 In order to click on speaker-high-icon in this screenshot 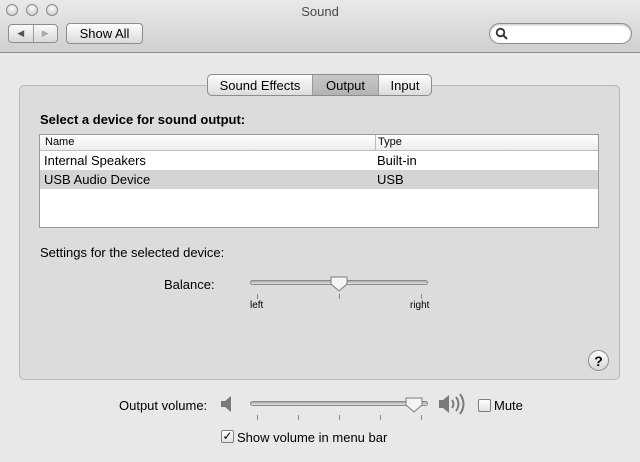, I will do `click(452, 404)`.